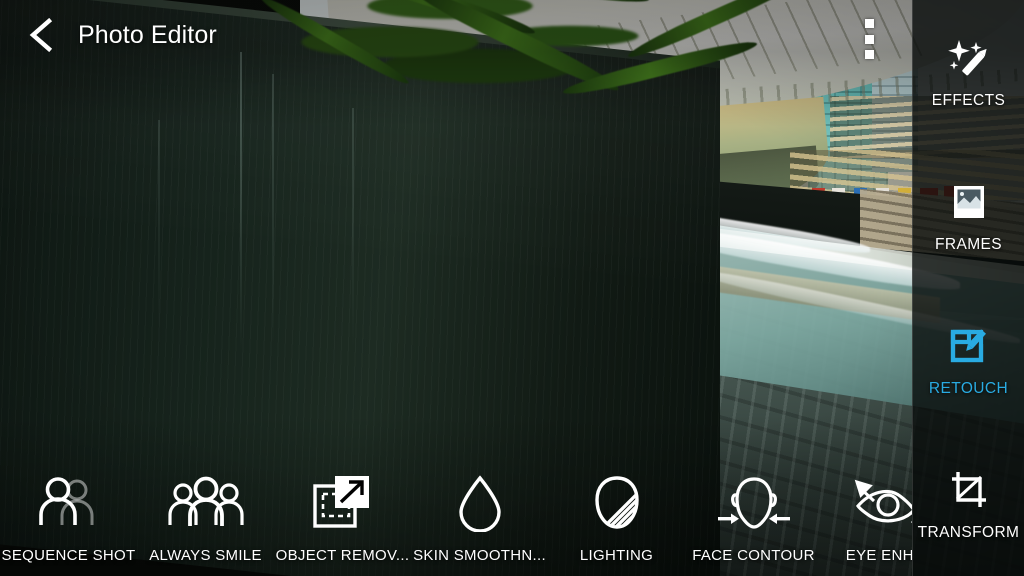  Describe the element at coordinates (968, 244) in the screenshot. I see `sidebar-item-label: FRAMES` at that location.